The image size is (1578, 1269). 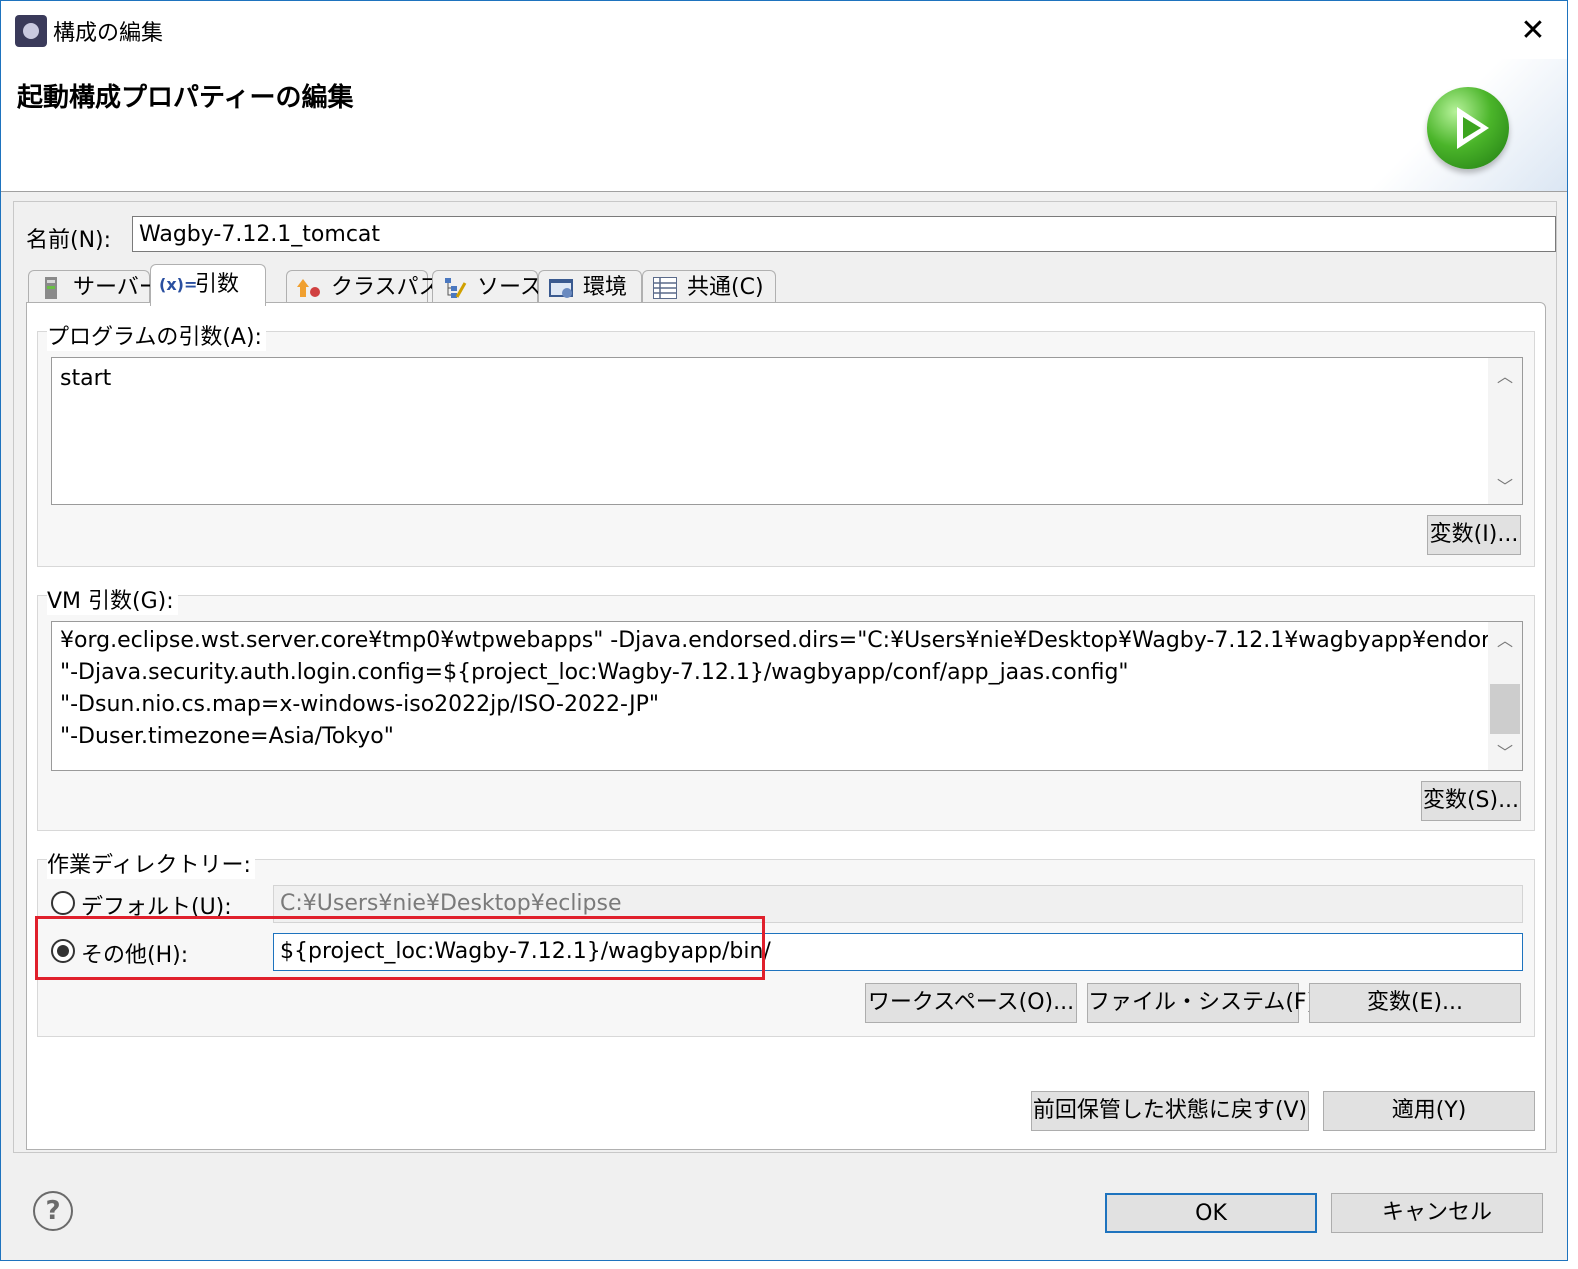 What do you see at coordinates (665, 288) in the screenshot?
I see `common-icon` at bounding box center [665, 288].